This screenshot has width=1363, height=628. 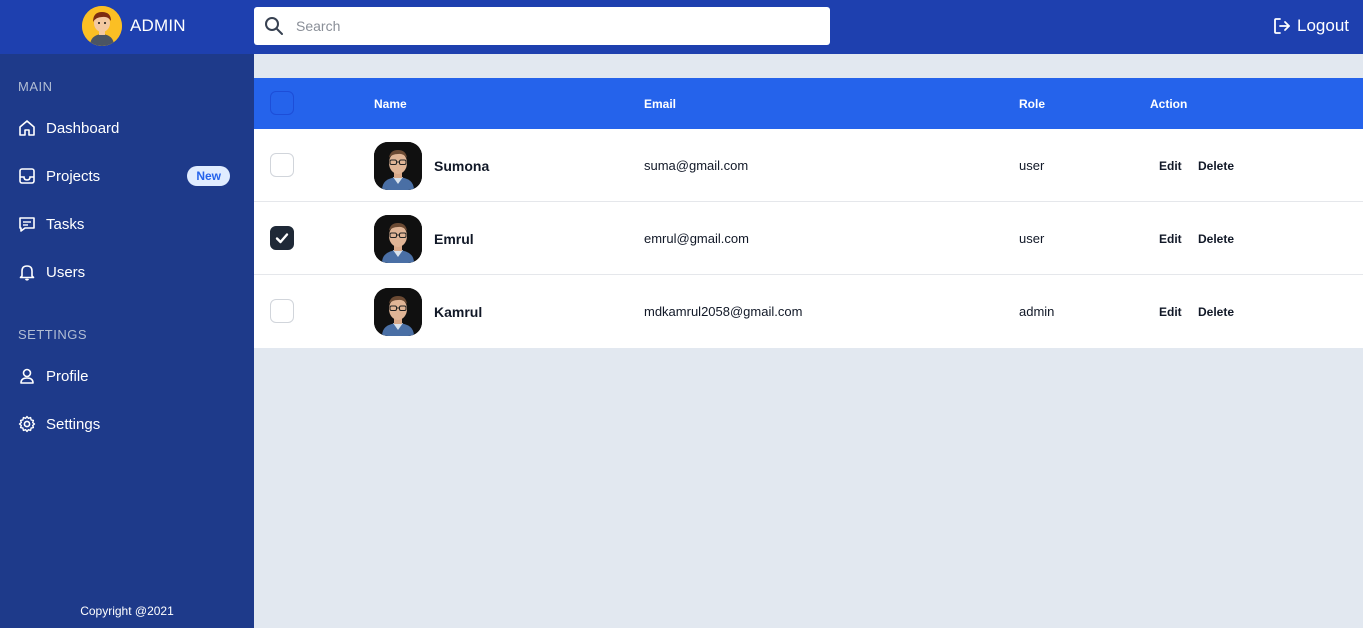 I want to click on sidebar-item-tasks: Tasks, so click(x=125, y=224).